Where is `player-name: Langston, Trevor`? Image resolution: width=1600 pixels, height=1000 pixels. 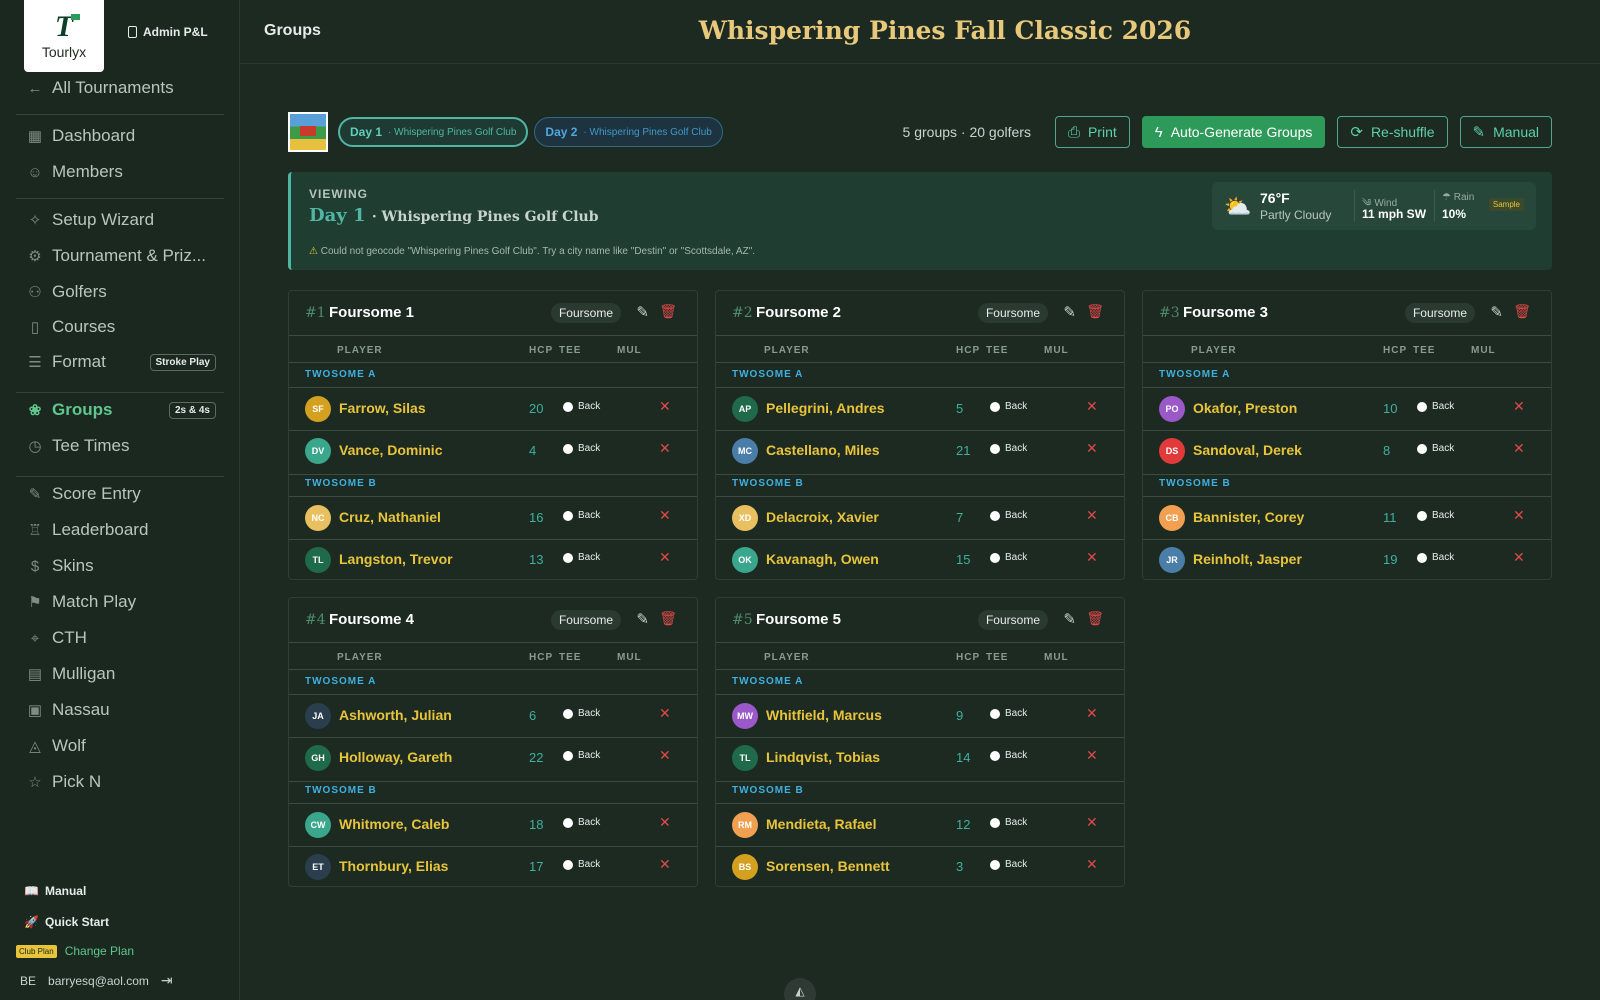
player-name: Langston, Trevor is located at coordinates (396, 559).